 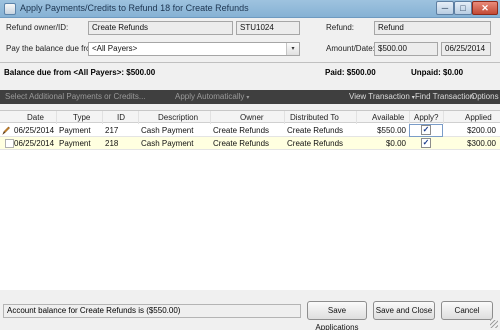 I want to click on cell-available: $550.00, so click(x=391, y=130).